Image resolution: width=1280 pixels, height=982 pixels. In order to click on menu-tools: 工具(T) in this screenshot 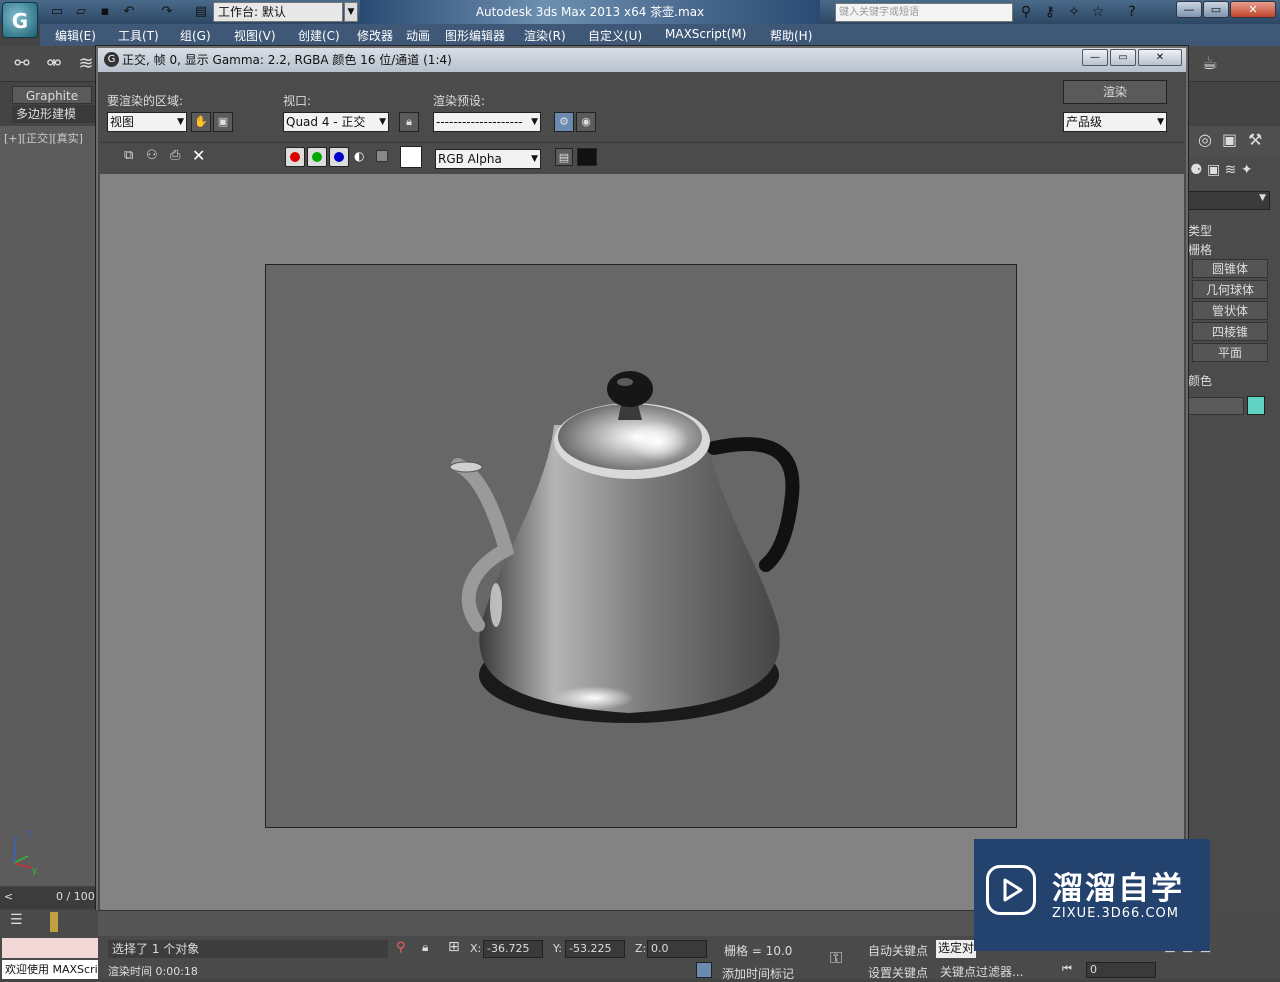, I will do `click(138, 35)`.